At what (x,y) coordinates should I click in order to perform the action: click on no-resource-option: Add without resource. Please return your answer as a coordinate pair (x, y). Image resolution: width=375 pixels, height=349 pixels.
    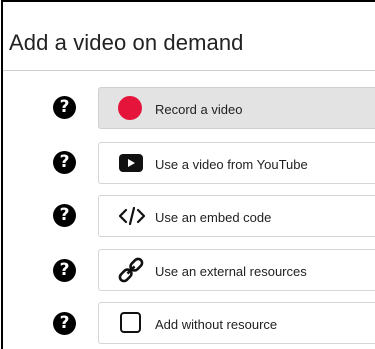
    Looking at the image, I should click on (236, 323).